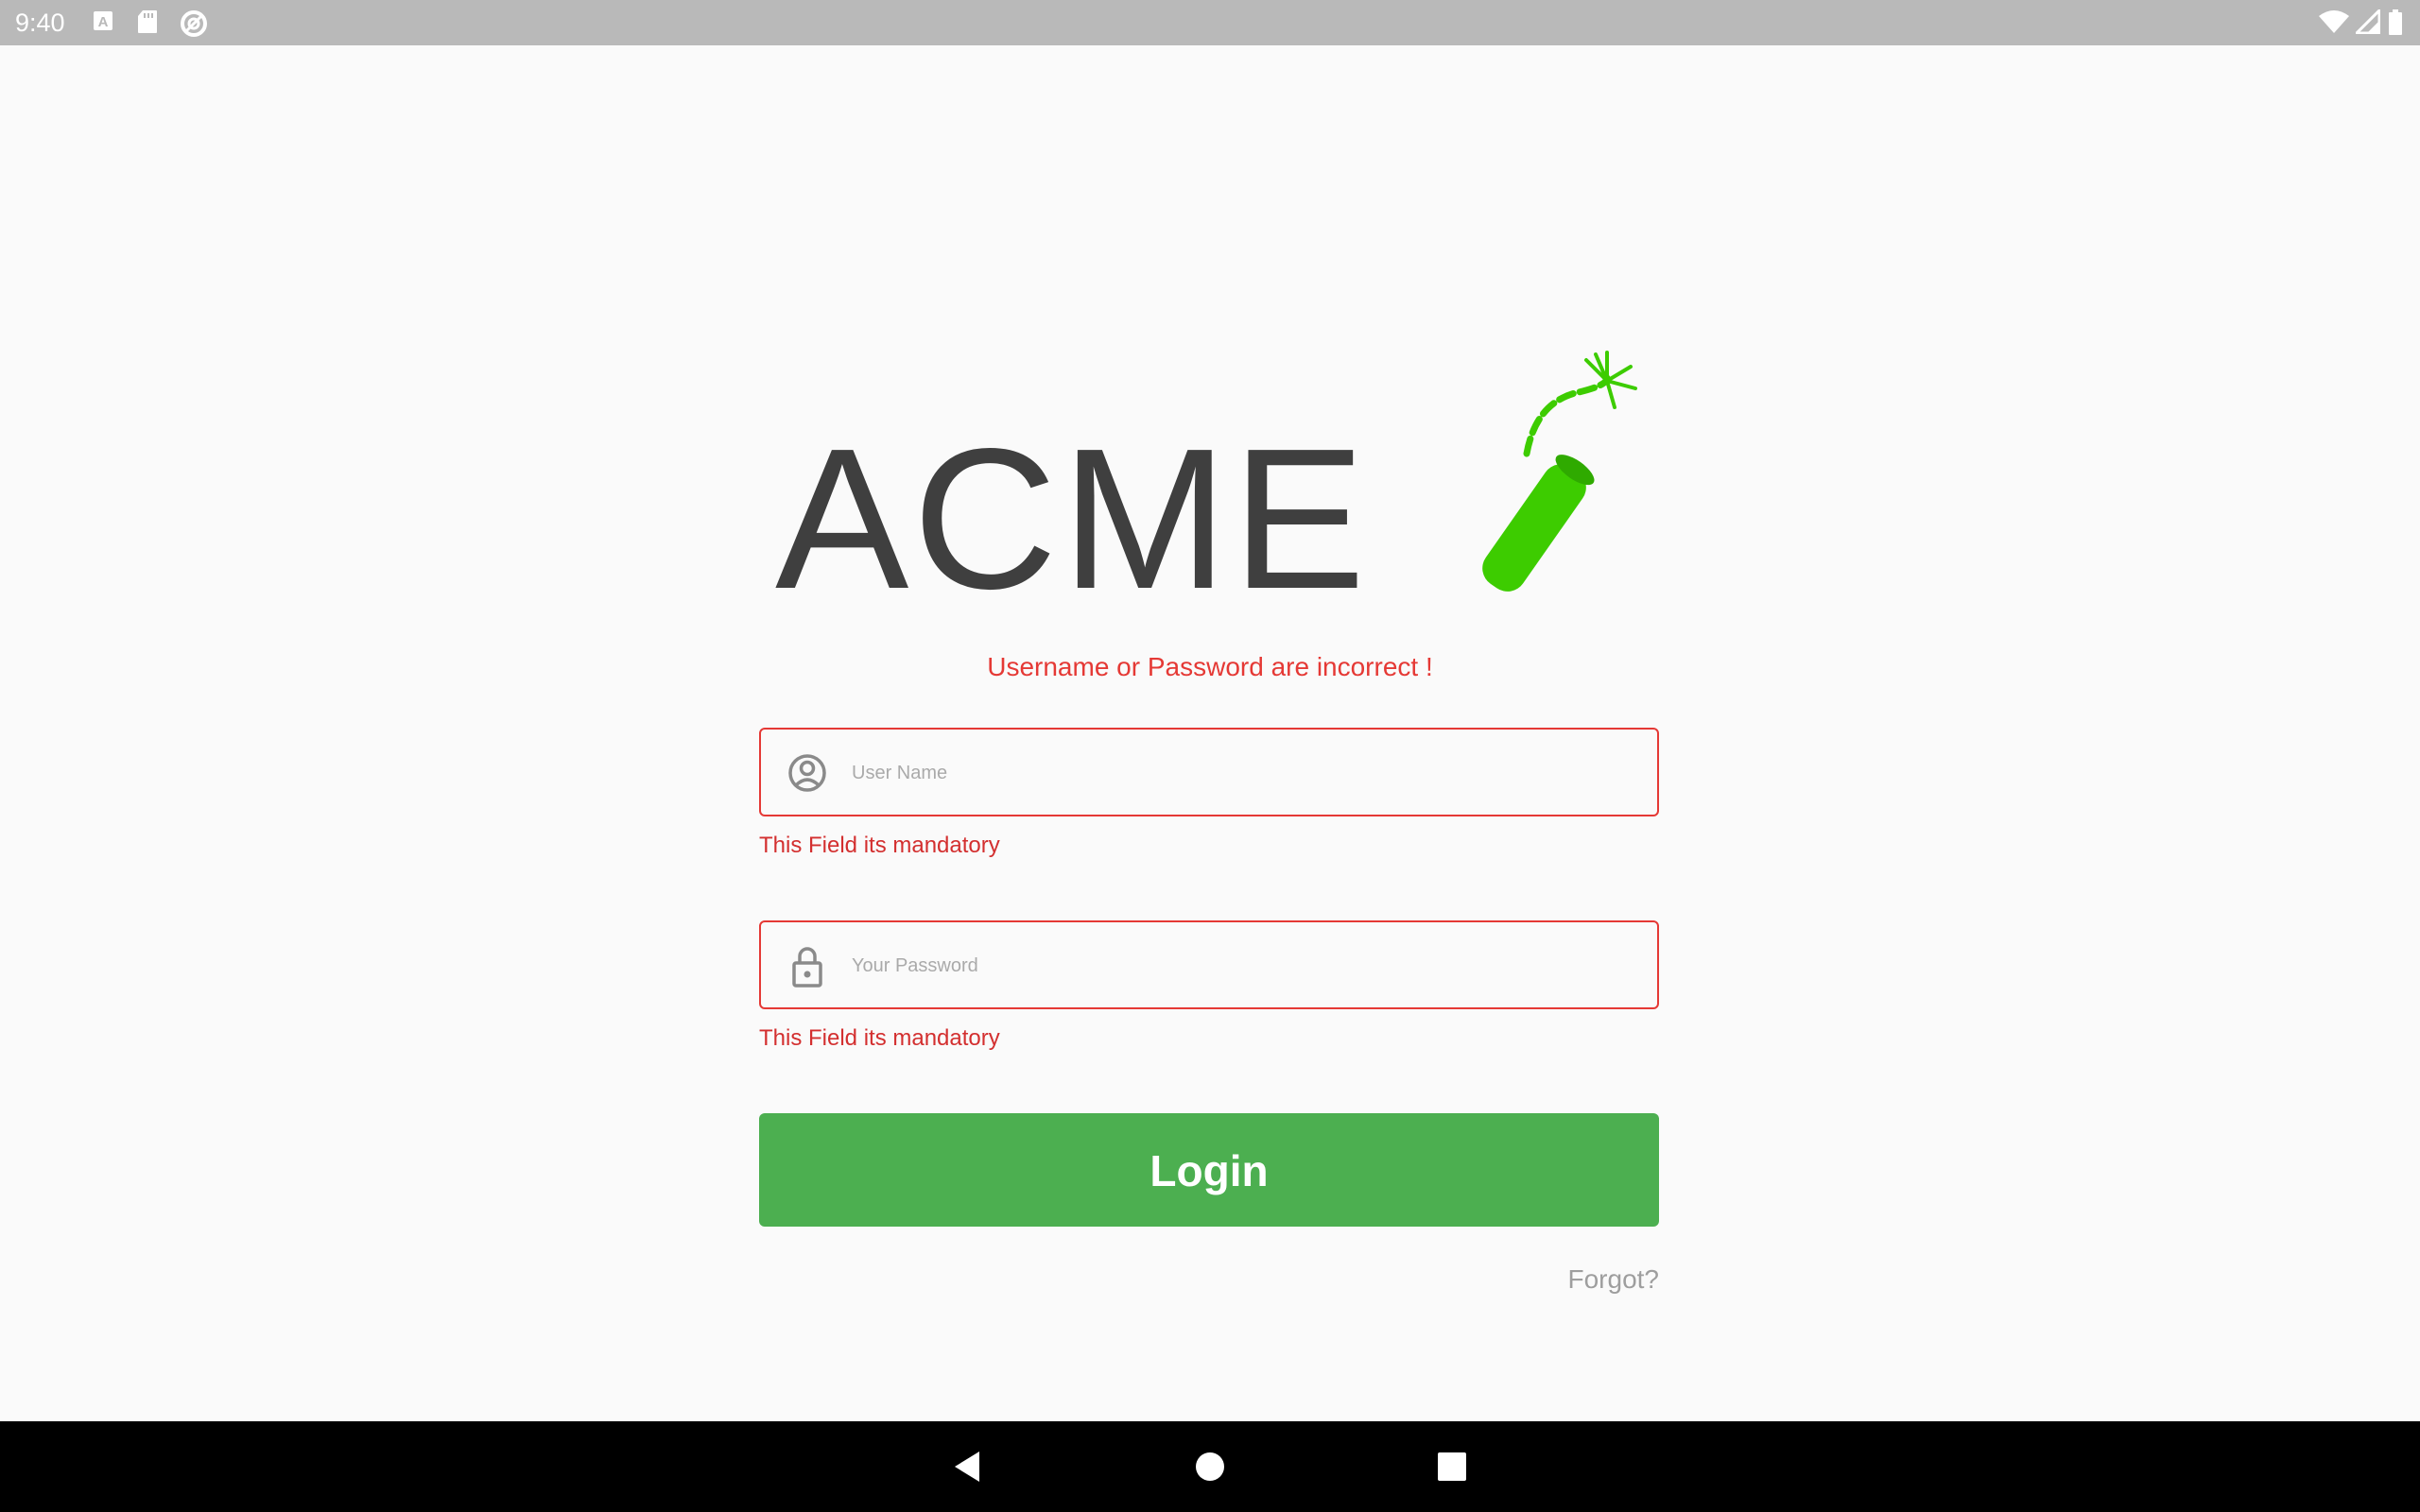  What do you see at coordinates (1072, 505) in the screenshot?
I see `logo-text: ACME` at bounding box center [1072, 505].